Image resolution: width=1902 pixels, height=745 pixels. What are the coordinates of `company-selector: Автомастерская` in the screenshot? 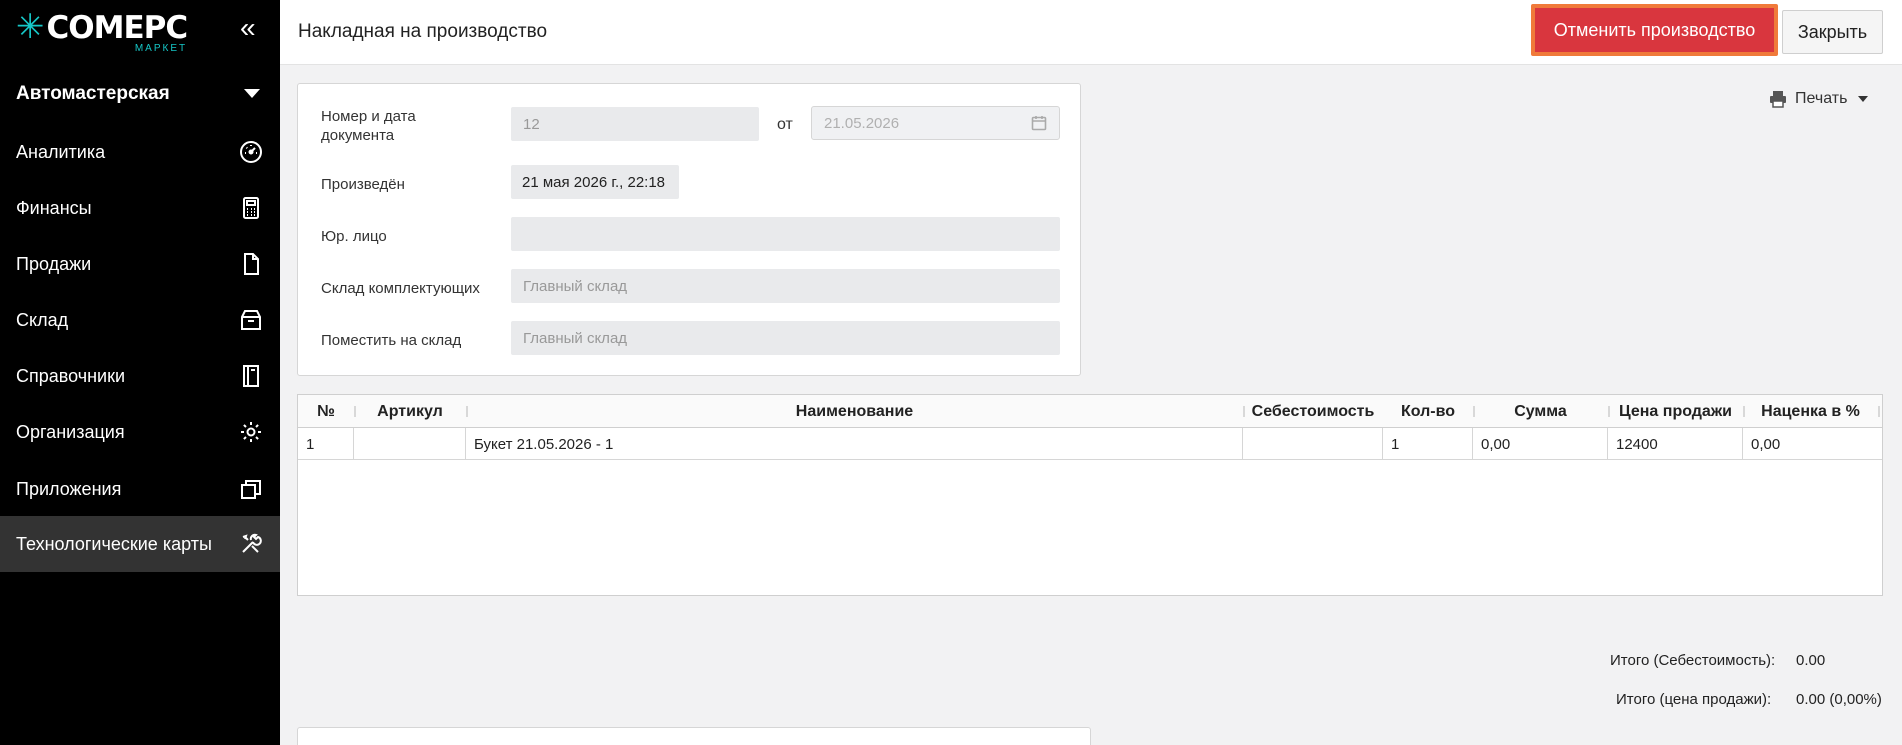 It's located at (140, 94).